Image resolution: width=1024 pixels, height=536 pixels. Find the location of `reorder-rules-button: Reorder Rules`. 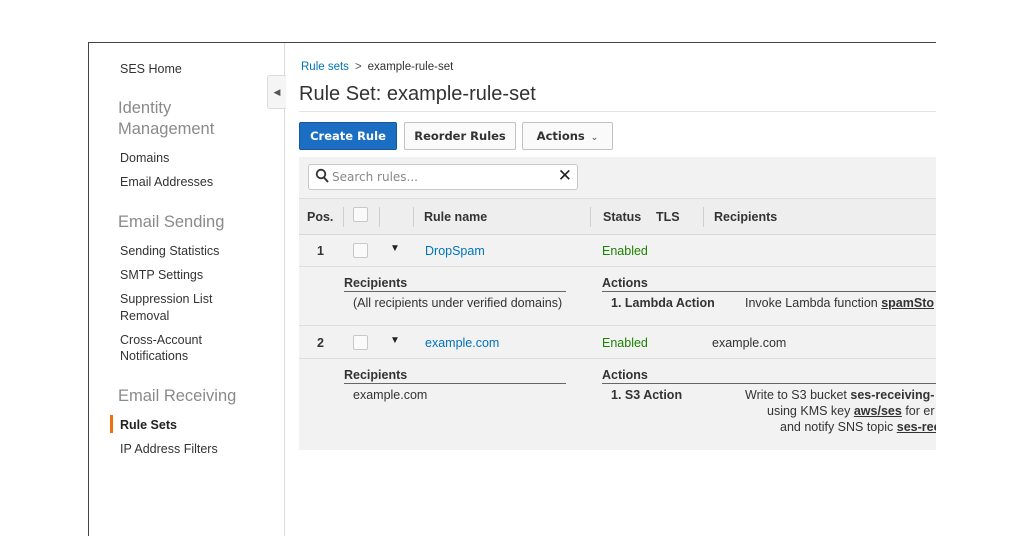

reorder-rules-button: Reorder Rules is located at coordinates (460, 136).